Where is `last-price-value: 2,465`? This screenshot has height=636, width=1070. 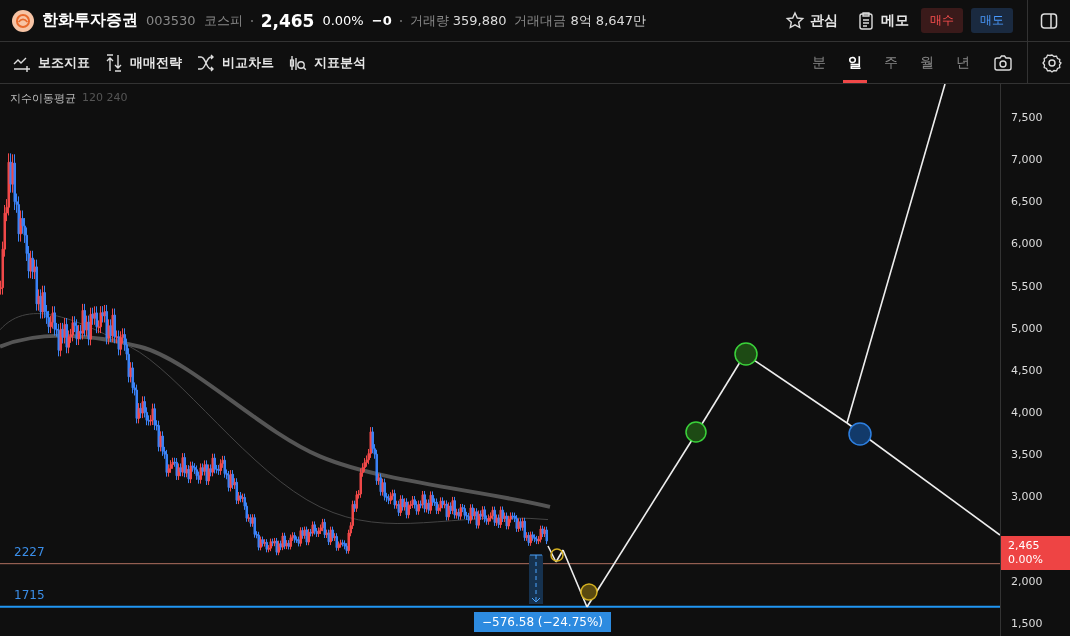
last-price-value: 2,465 is located at coordinates (1024, 545).